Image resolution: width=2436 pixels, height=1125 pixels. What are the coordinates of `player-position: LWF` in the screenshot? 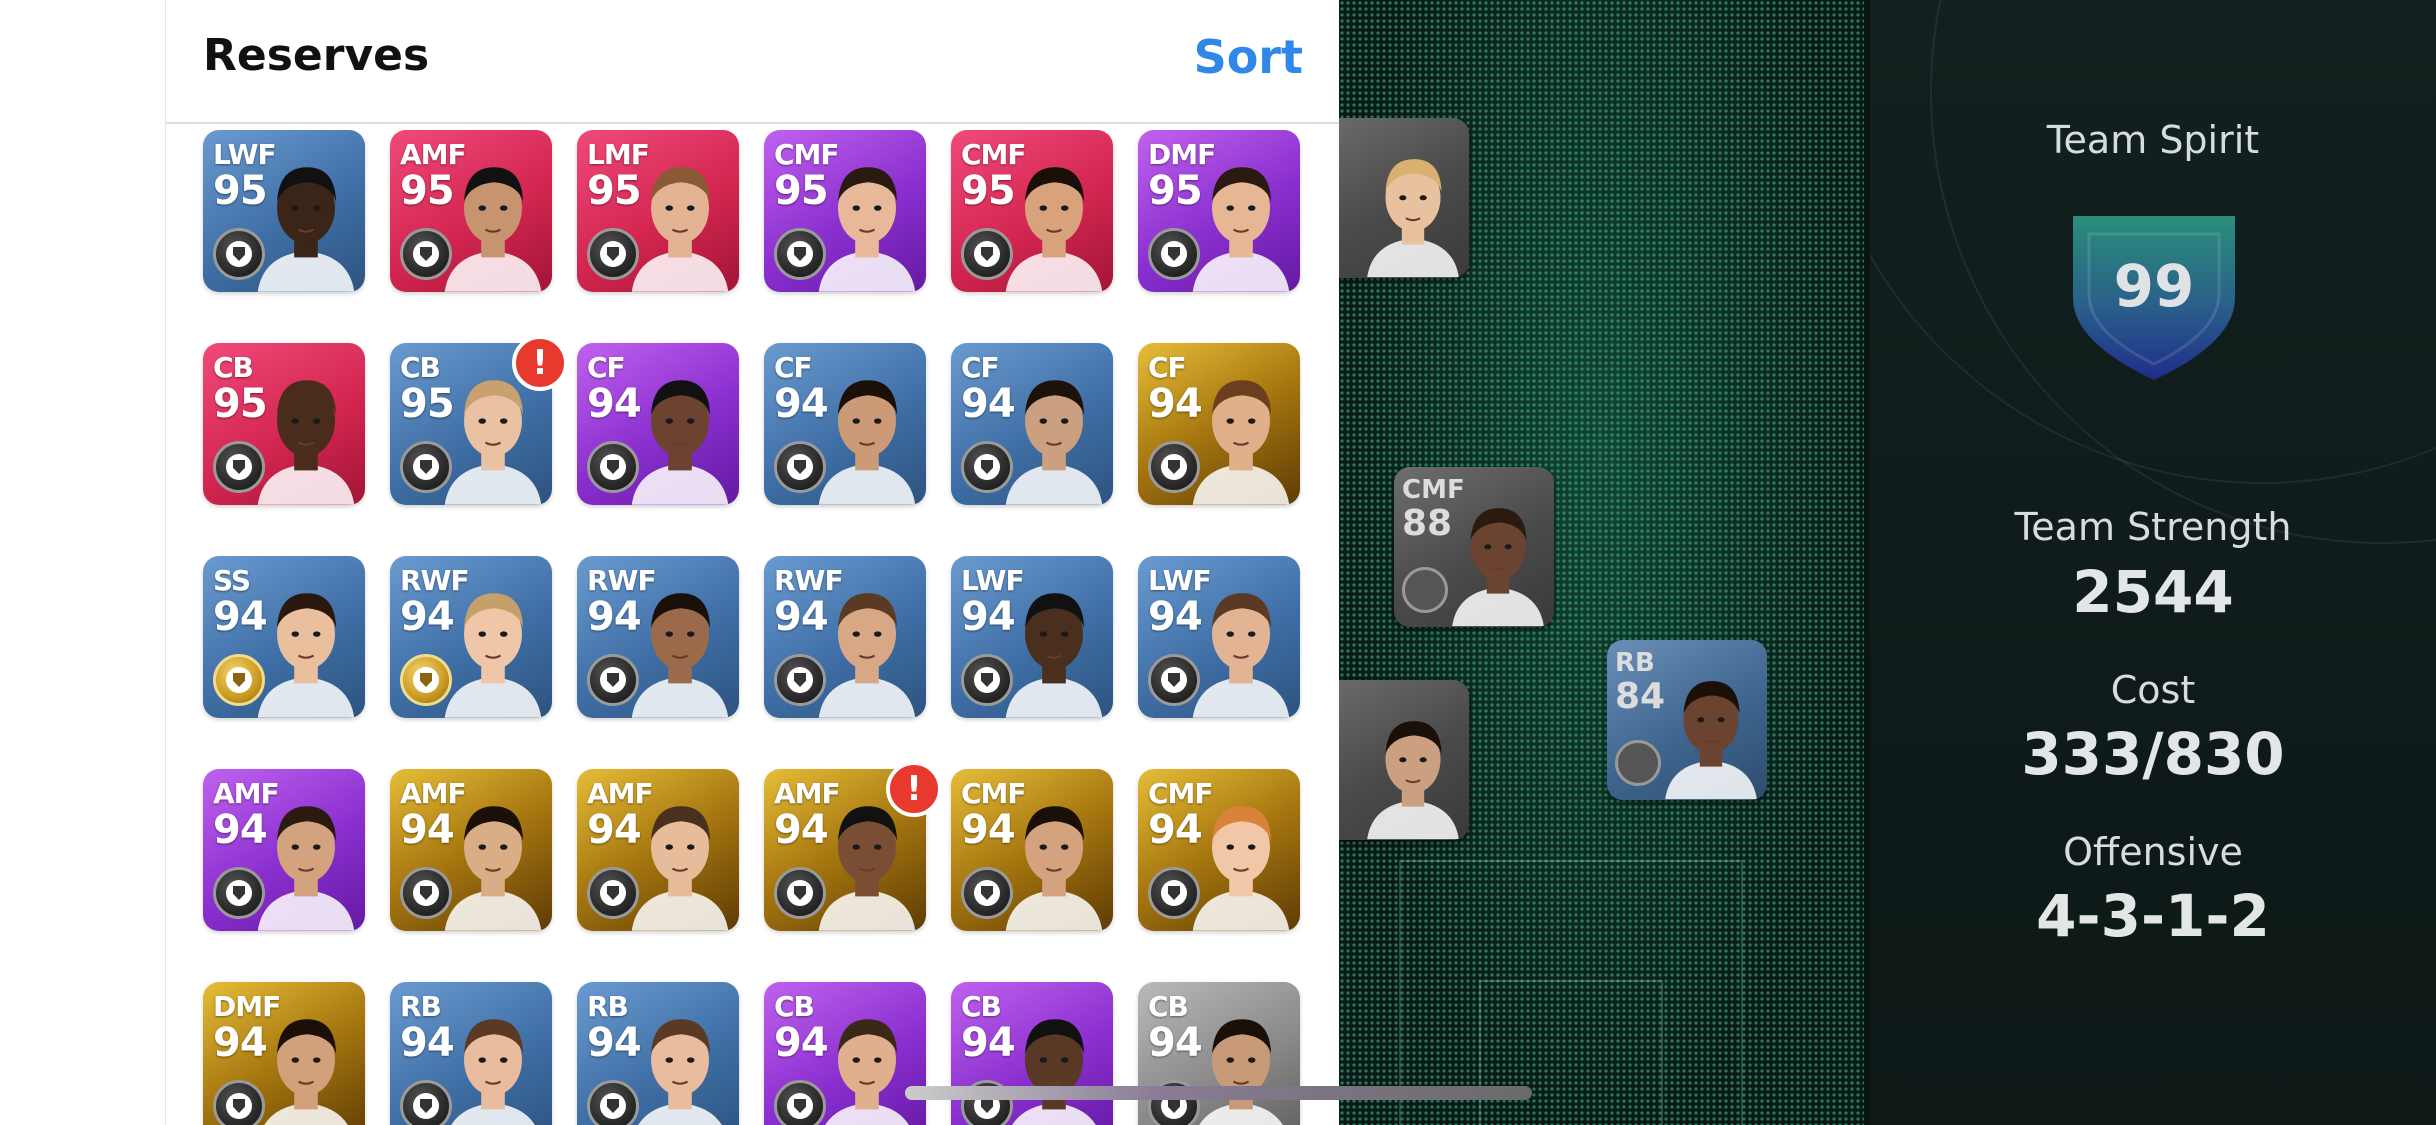 It's located at (1180, 580).